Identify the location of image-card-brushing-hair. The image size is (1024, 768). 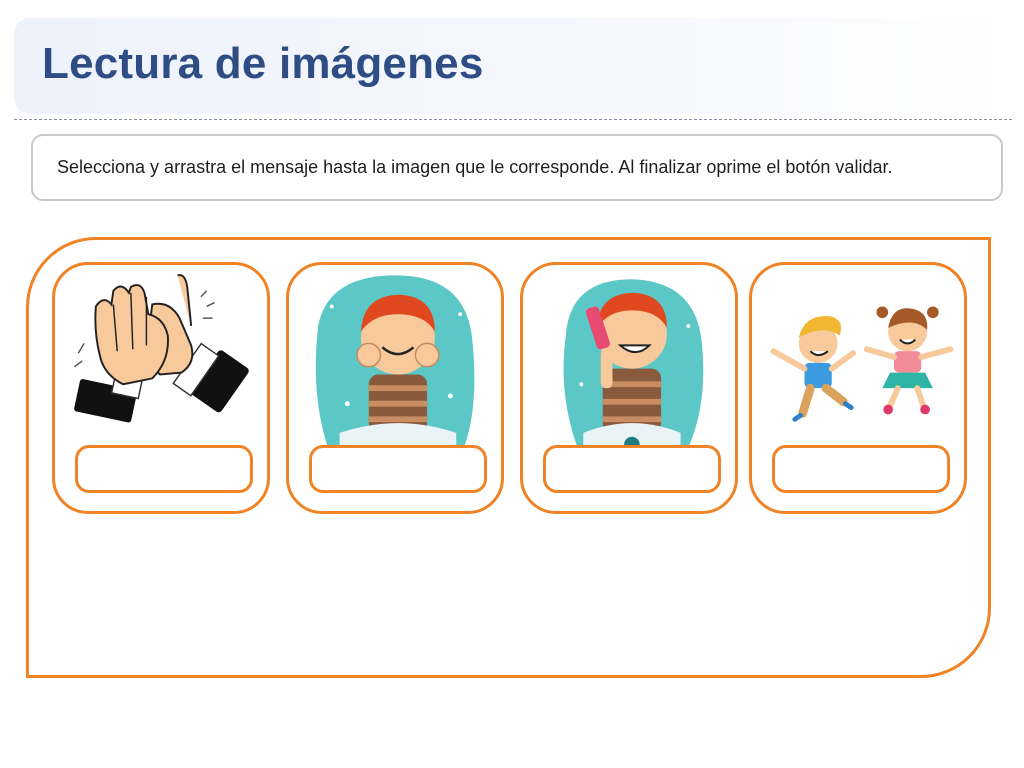
(629, 388).